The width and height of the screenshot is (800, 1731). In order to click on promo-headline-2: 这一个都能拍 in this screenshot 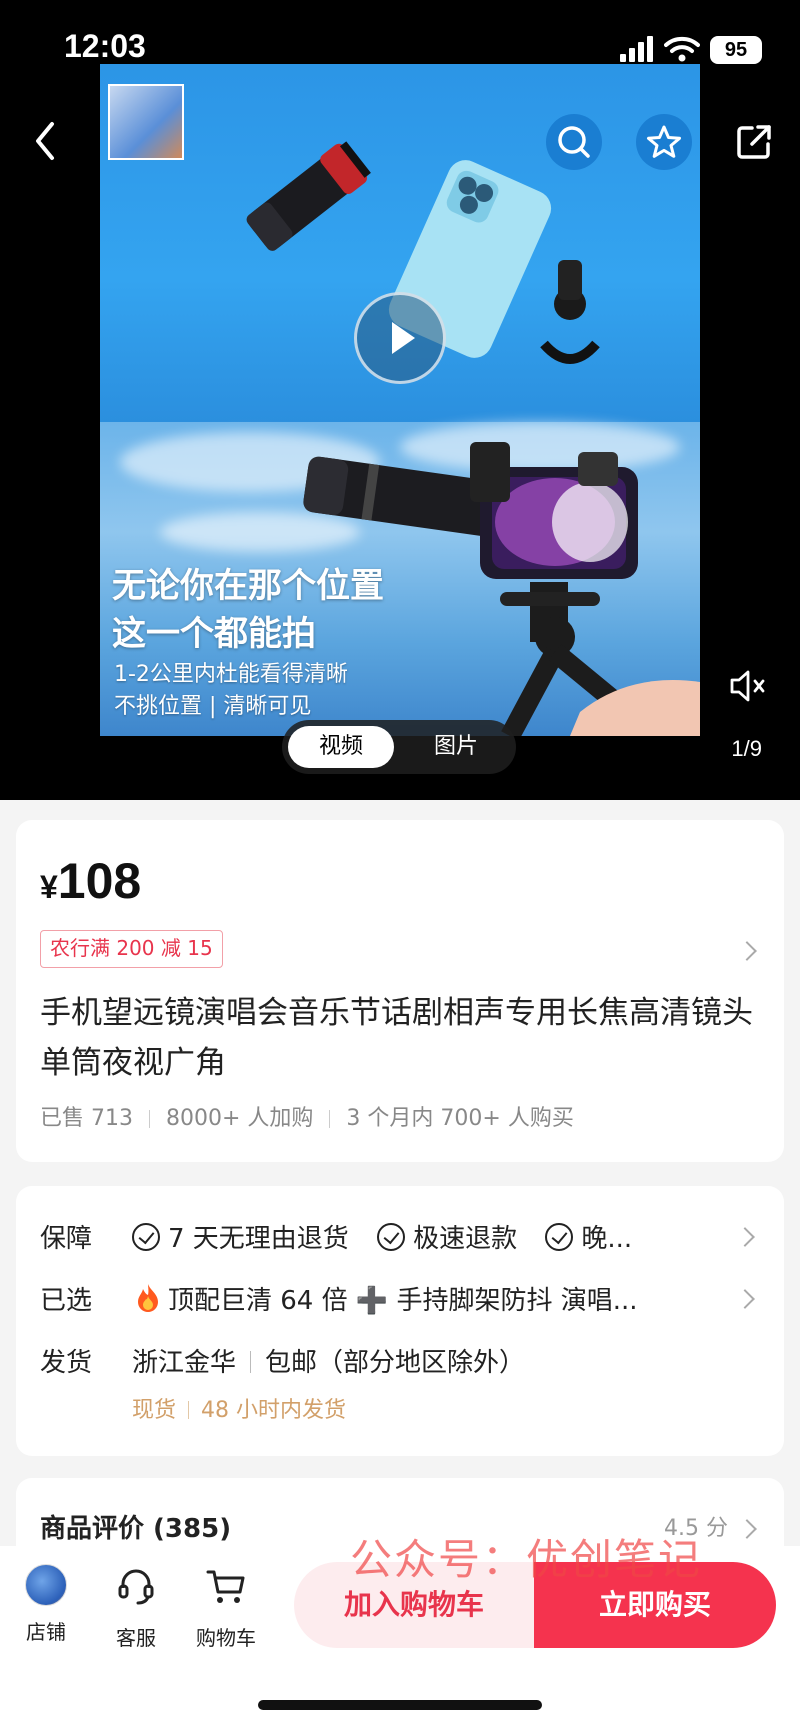, I will do `click(214, 634)`.